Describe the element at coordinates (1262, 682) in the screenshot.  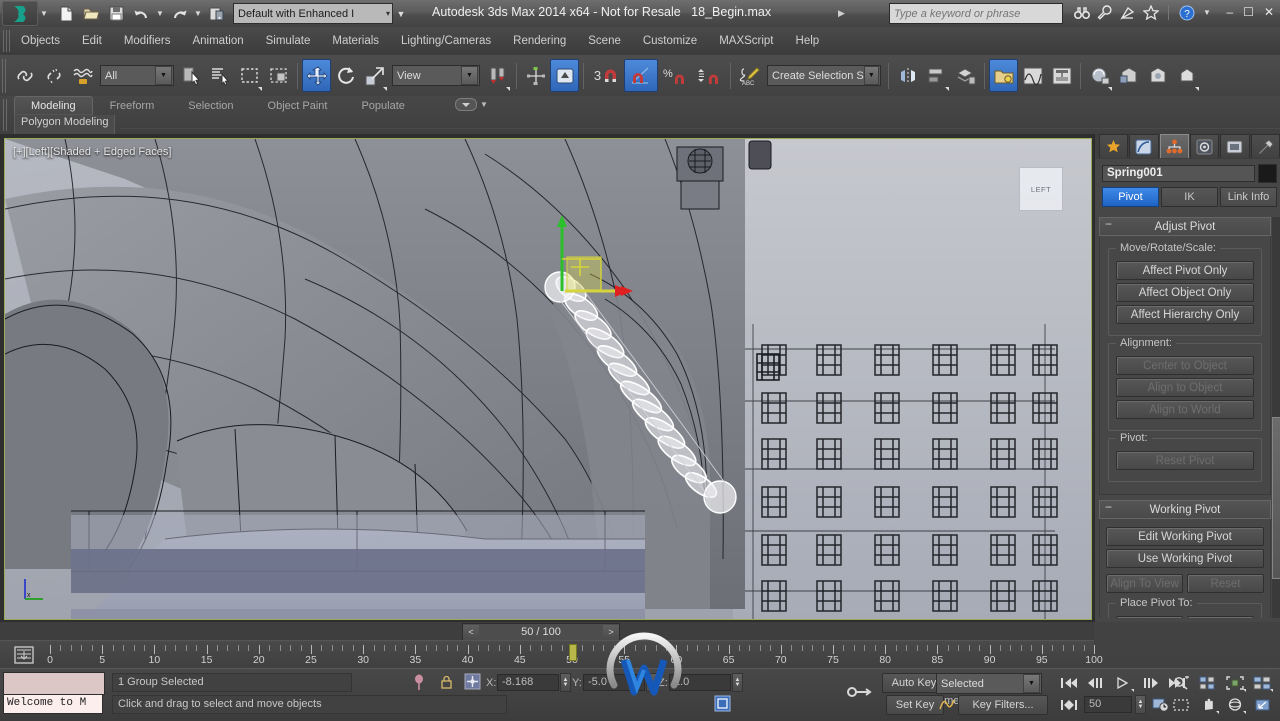
I see `zoom-extents-all-icon` at that location.